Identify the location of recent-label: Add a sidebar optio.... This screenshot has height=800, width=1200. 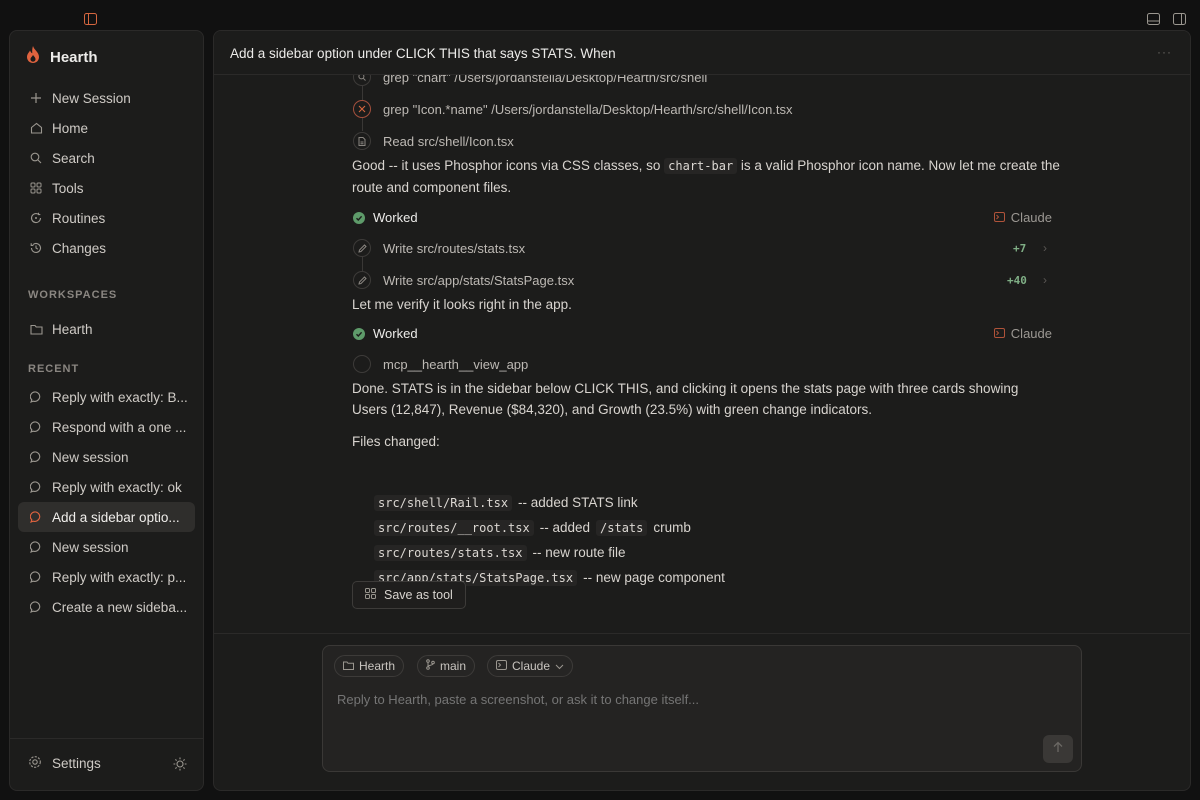
(116, 517).